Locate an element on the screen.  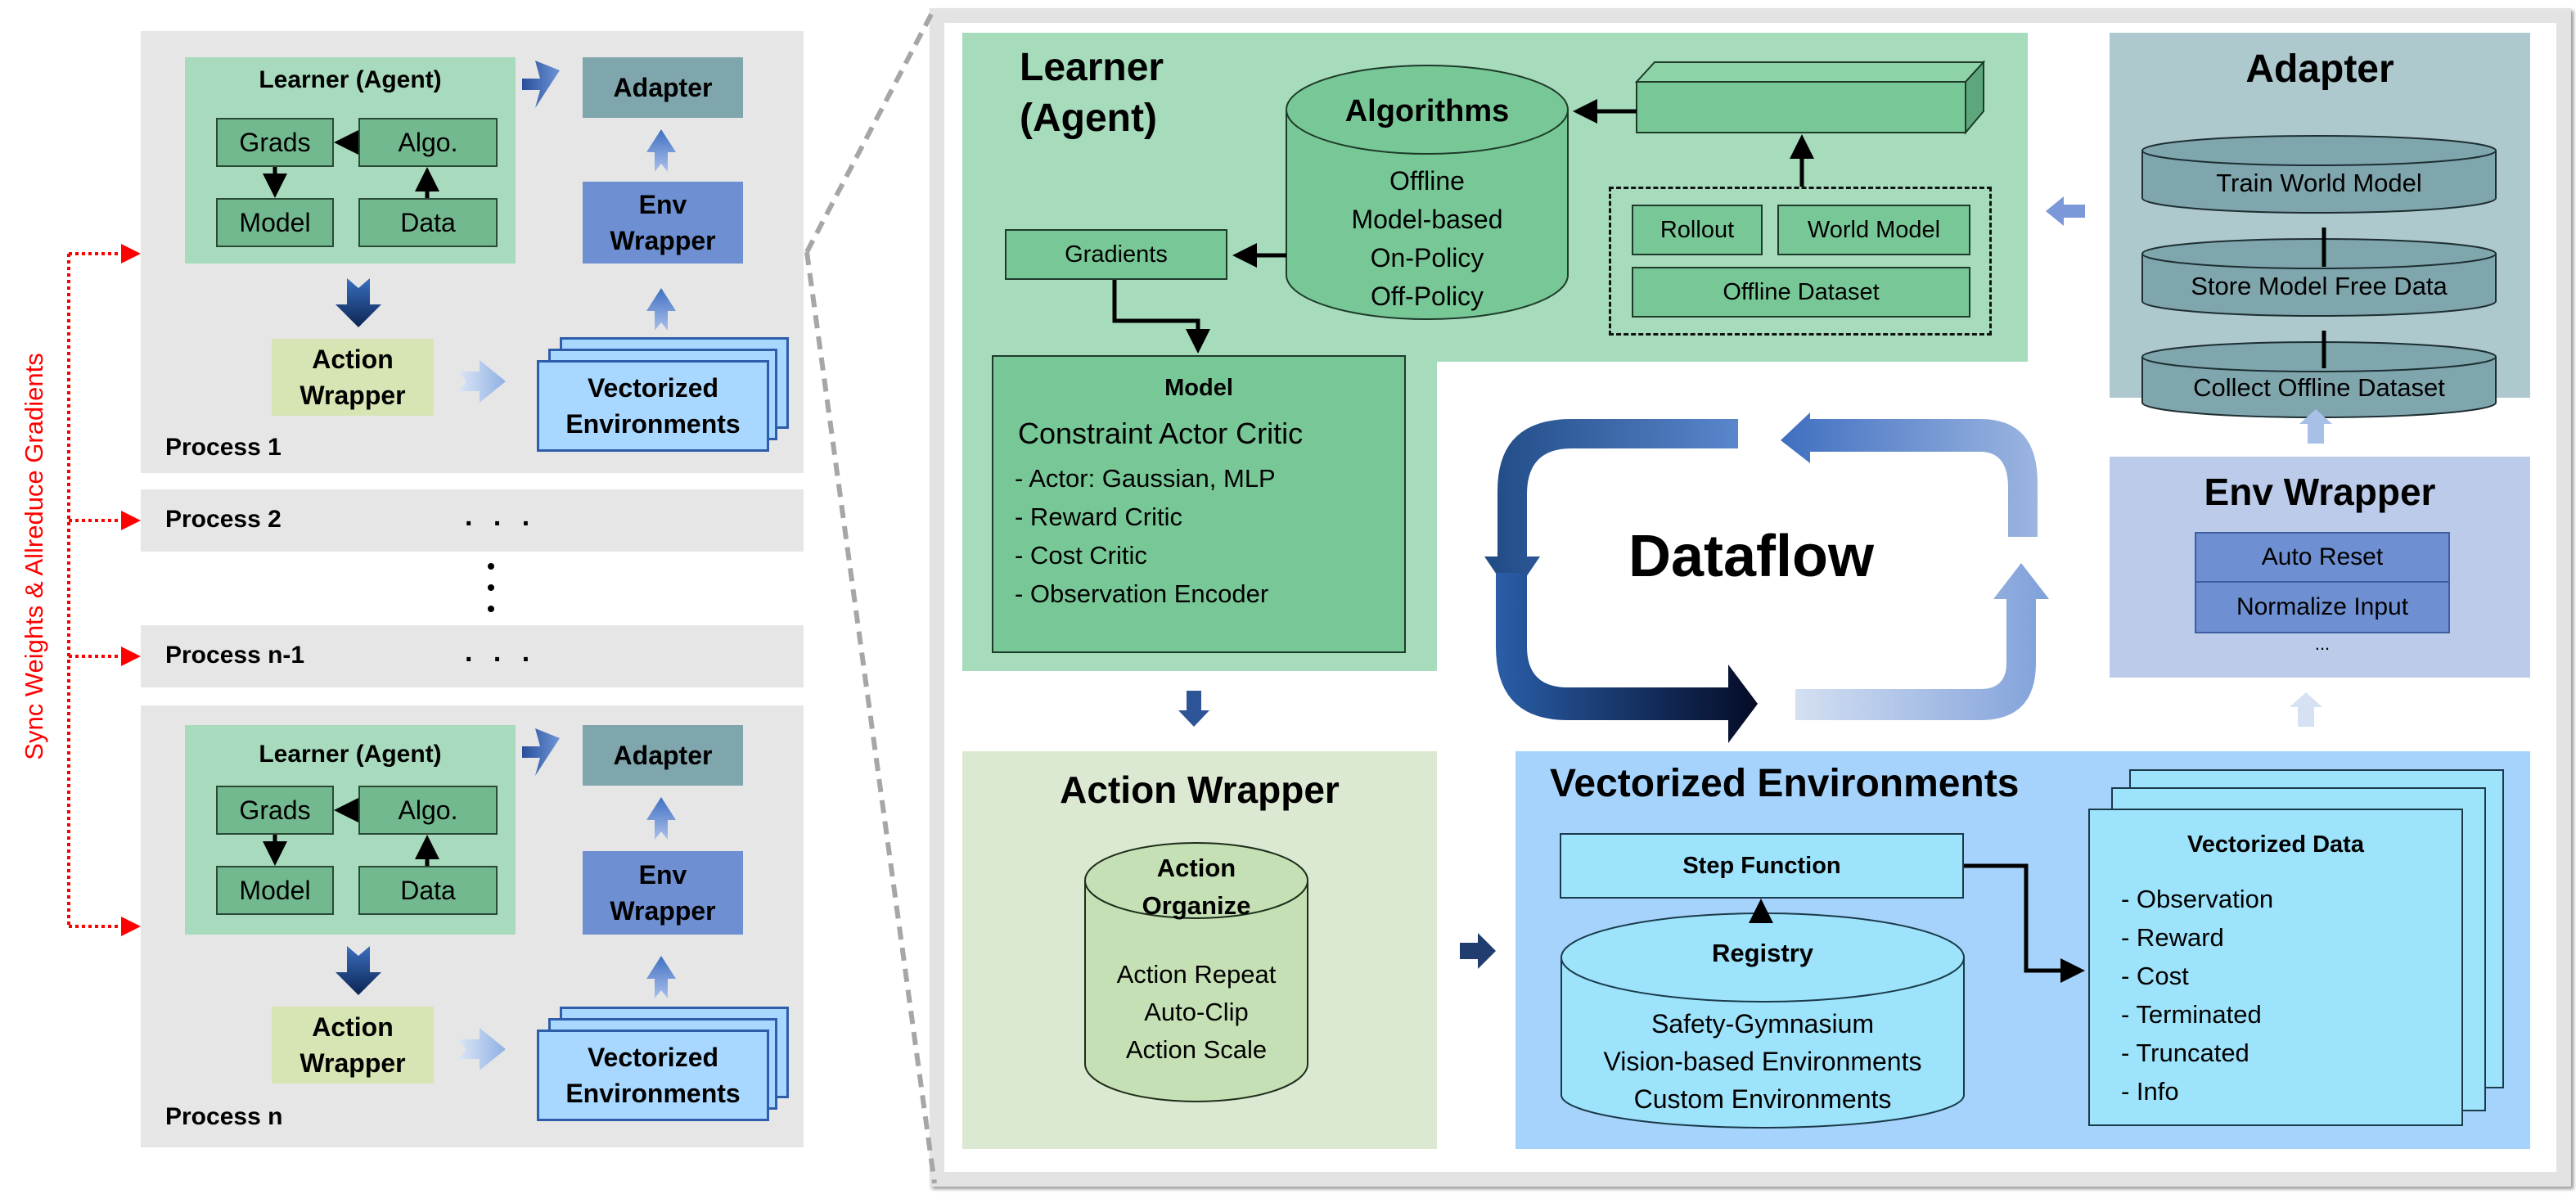
action-wrapper-item: Auto-Clip is located at coordinates (1196, 1012).